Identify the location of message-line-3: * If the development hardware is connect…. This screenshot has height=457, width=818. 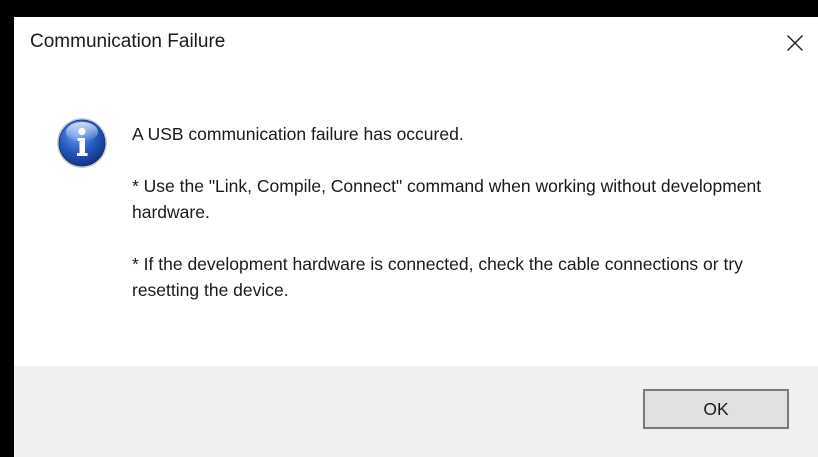
(437, 277).